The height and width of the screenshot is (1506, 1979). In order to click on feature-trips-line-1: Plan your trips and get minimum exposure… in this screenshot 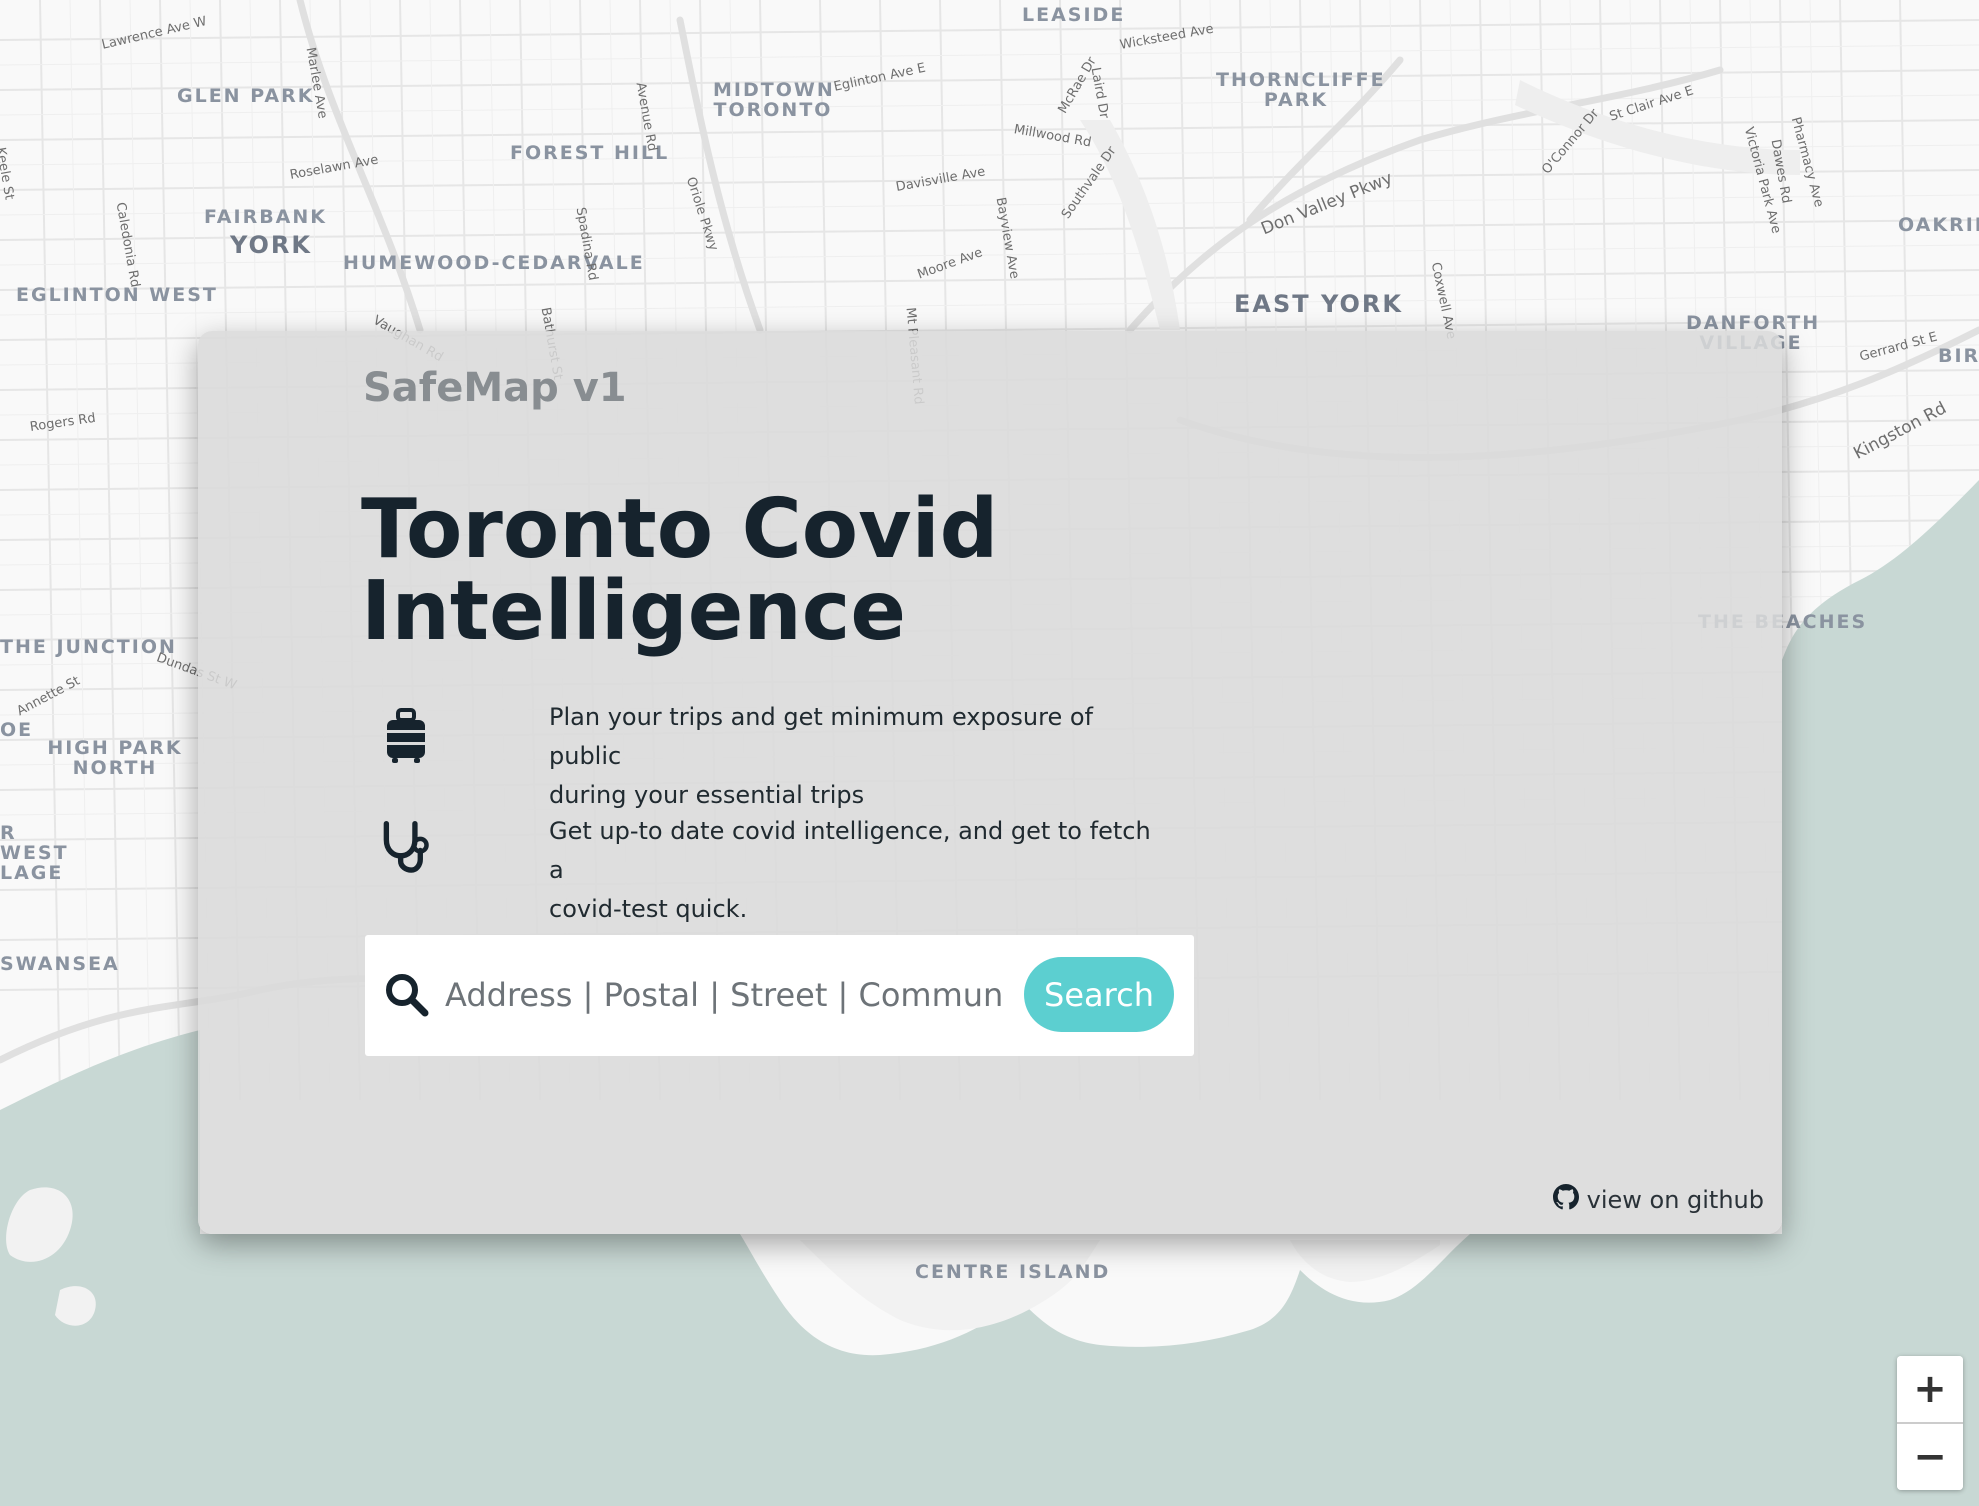, I will do `click(821, 736)`.